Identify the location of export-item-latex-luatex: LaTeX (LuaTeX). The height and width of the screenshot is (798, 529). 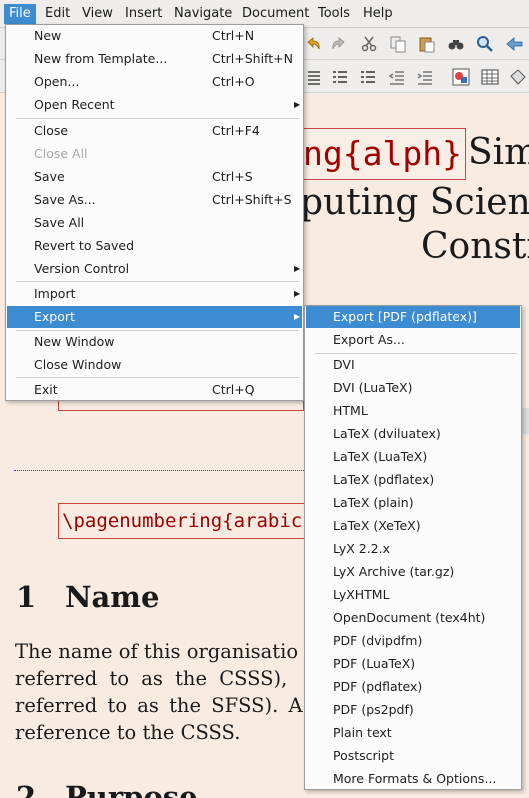
(413, 457).